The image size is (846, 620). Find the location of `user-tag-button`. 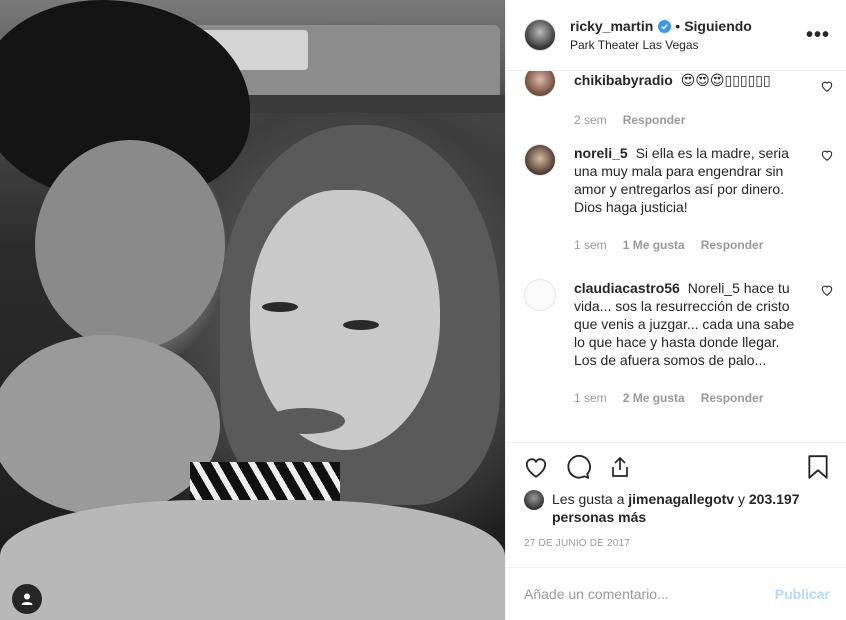

user-tag-button is located at coordinates (27, 599).